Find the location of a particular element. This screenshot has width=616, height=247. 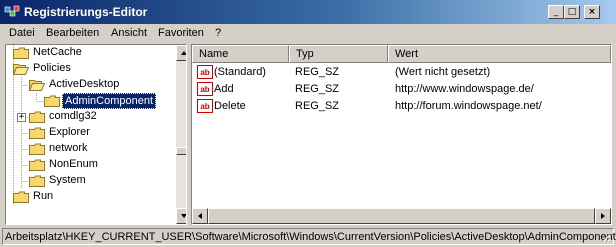

tree-item-label: Explorer is located at coordinates (69, 132).